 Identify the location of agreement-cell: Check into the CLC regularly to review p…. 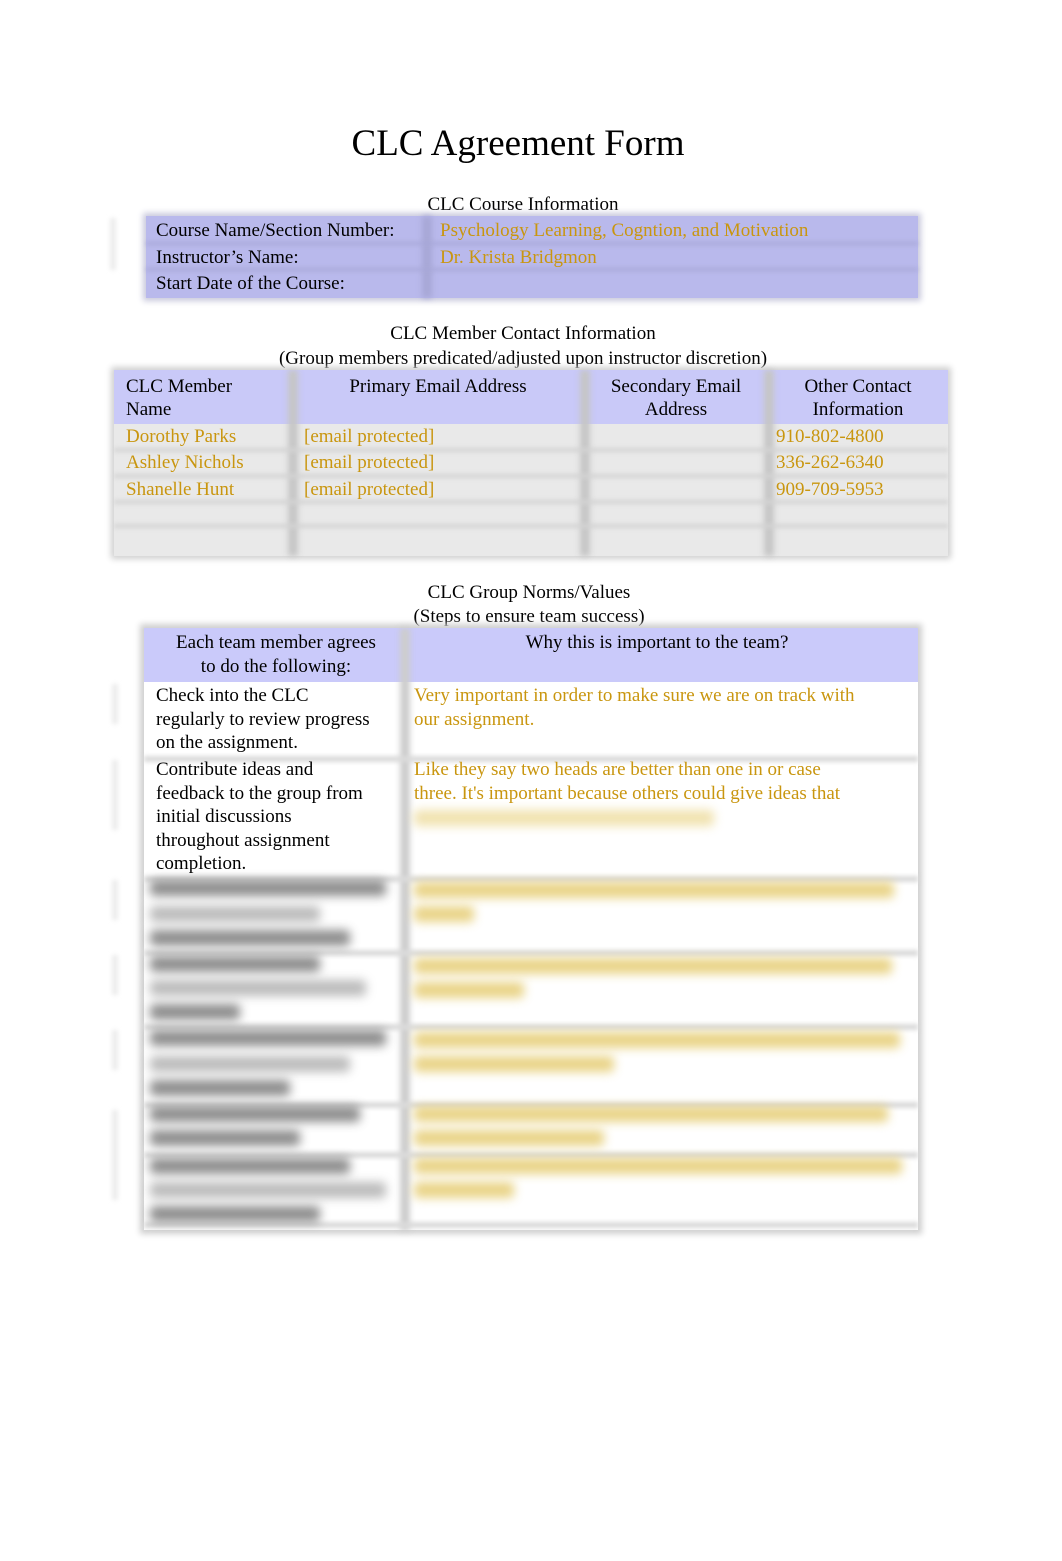
(263, 719).